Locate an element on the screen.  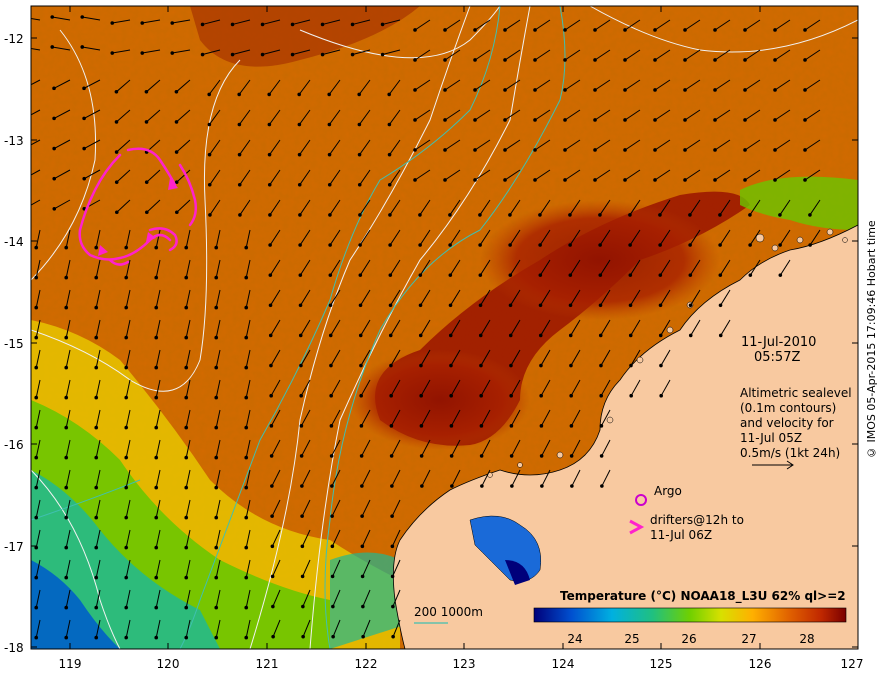
lon-tick-label: 127 is located at coordinates (852, 664).